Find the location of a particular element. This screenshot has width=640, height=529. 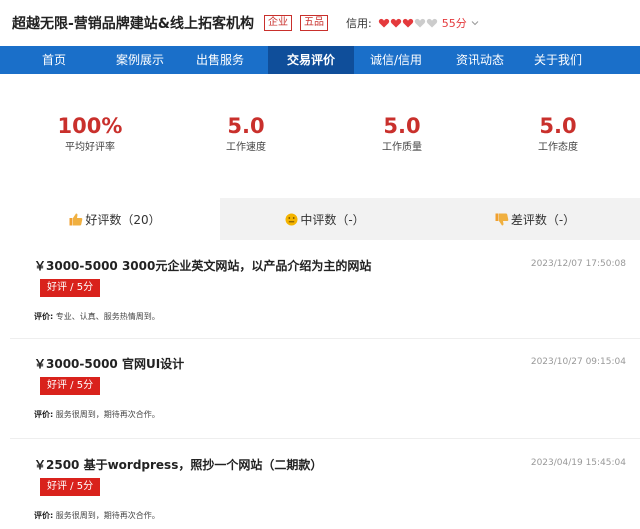

tab-label: 中评数（-） is located at coordinates (332, 219).